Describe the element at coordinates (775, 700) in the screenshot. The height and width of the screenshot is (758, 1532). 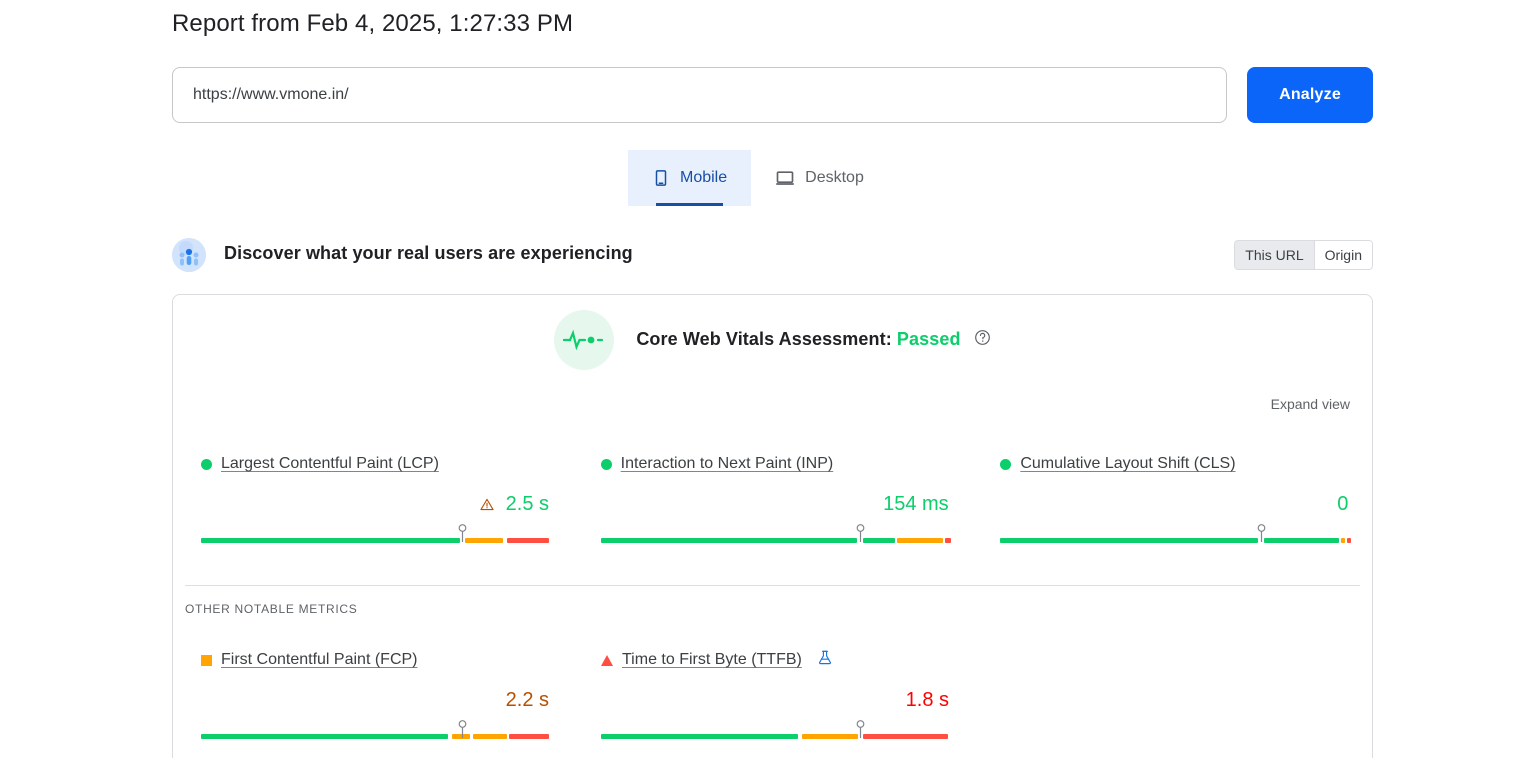
I see `metric-ttfb-value-row: 1.8 s` at that location.